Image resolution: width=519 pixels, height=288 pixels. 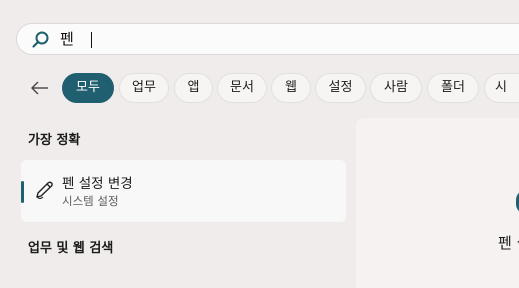 I want to click on filter-chip-web: 웹, so click(x=291, y=88).